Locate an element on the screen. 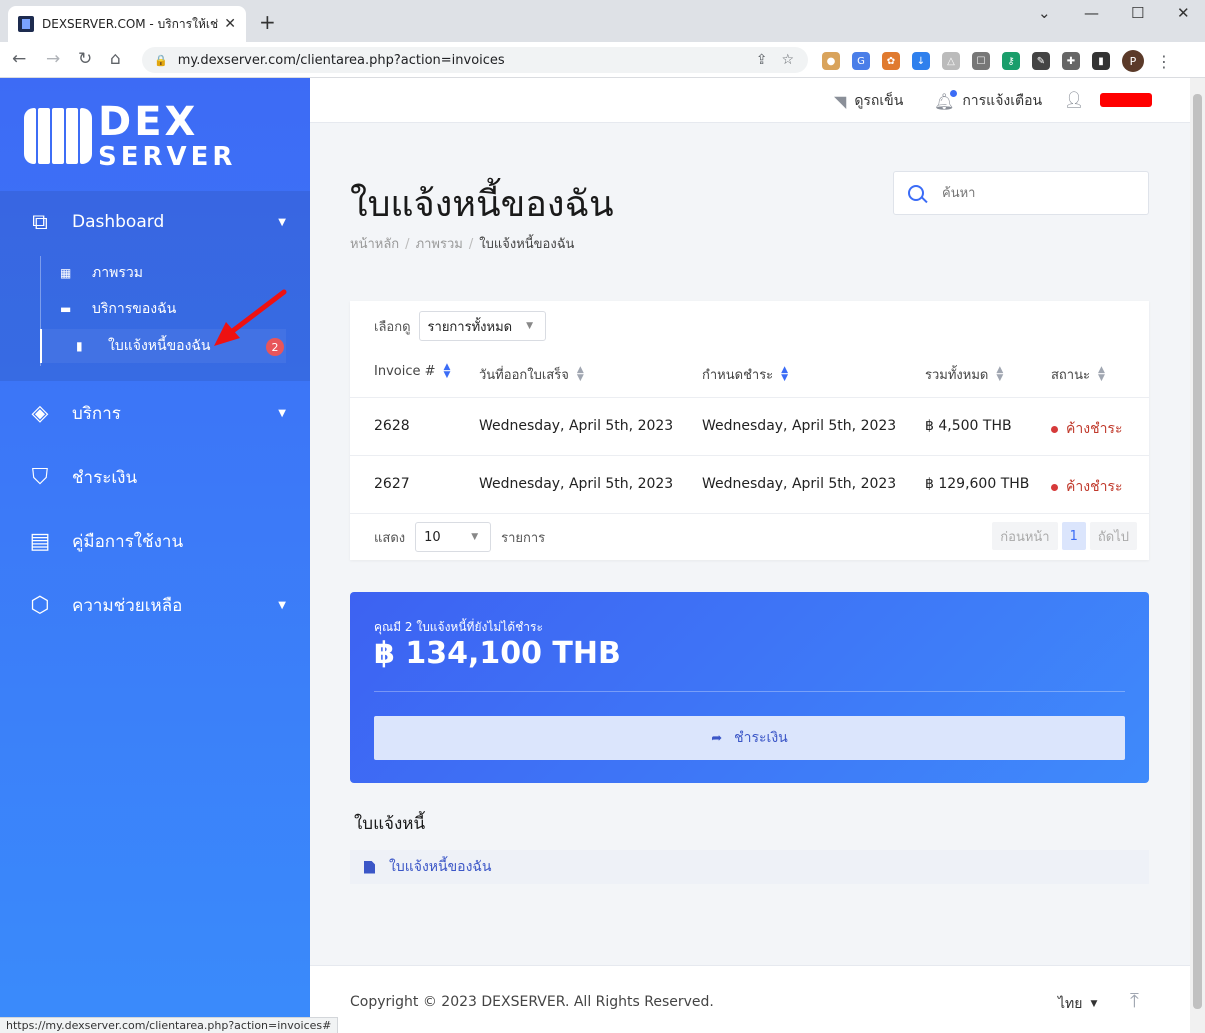 Image resolution: width=1205 pixels, height=1033 pixels. invoice-id: 2627 is located at coordinates (392, 484).